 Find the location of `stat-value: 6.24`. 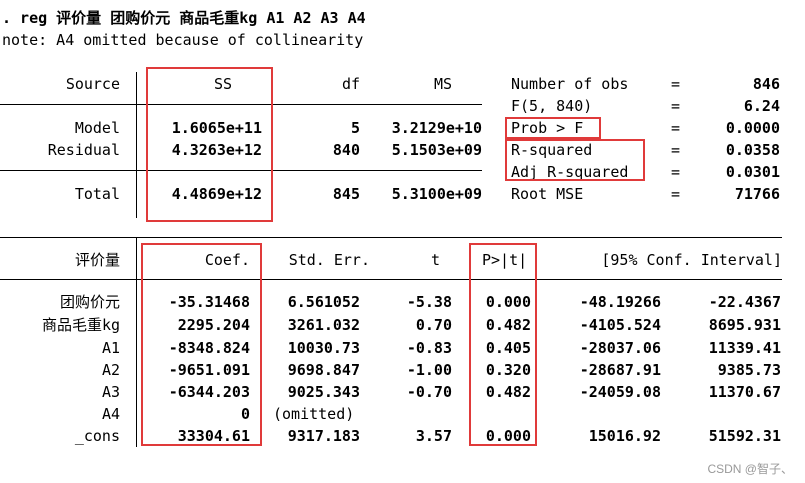

stat-value: 6.24 is located at coordinates (761, 106).